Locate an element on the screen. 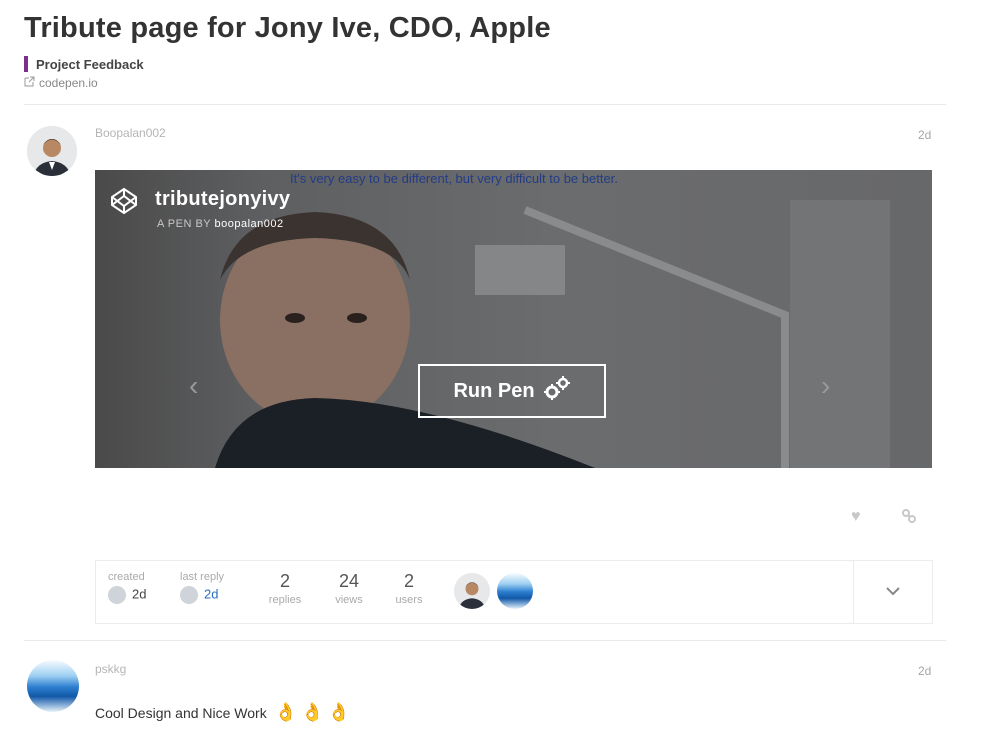 Image resolution: width=1000 pixels, height=731 pixels. pen-name: tributejonyivy is located at coordinates (222, 199).